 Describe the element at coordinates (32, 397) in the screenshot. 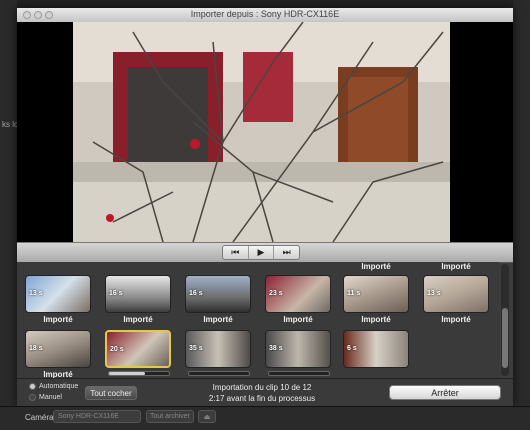

I see `radio-unselected-icon` at that location.